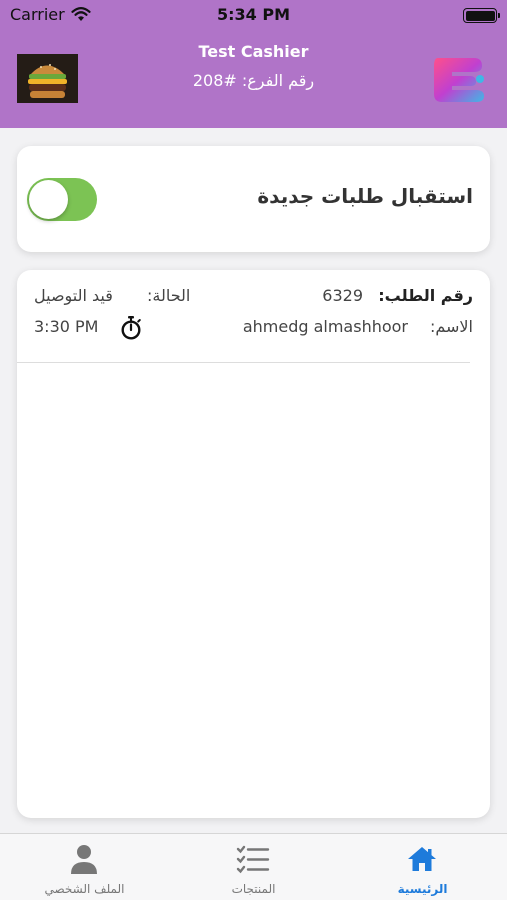 Image resolution: width=507 pixels, height=900 pixels. I want to click on battery-icon, so click(481, 15).